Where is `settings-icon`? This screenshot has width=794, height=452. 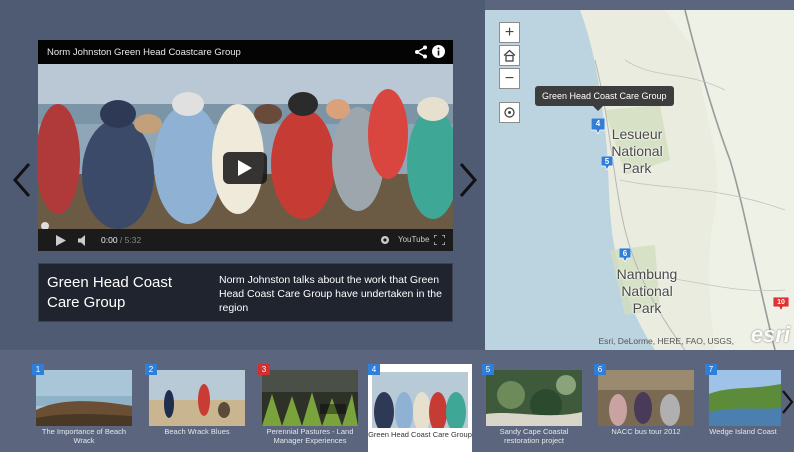 settings-icon is located at coordinates (385, 240).